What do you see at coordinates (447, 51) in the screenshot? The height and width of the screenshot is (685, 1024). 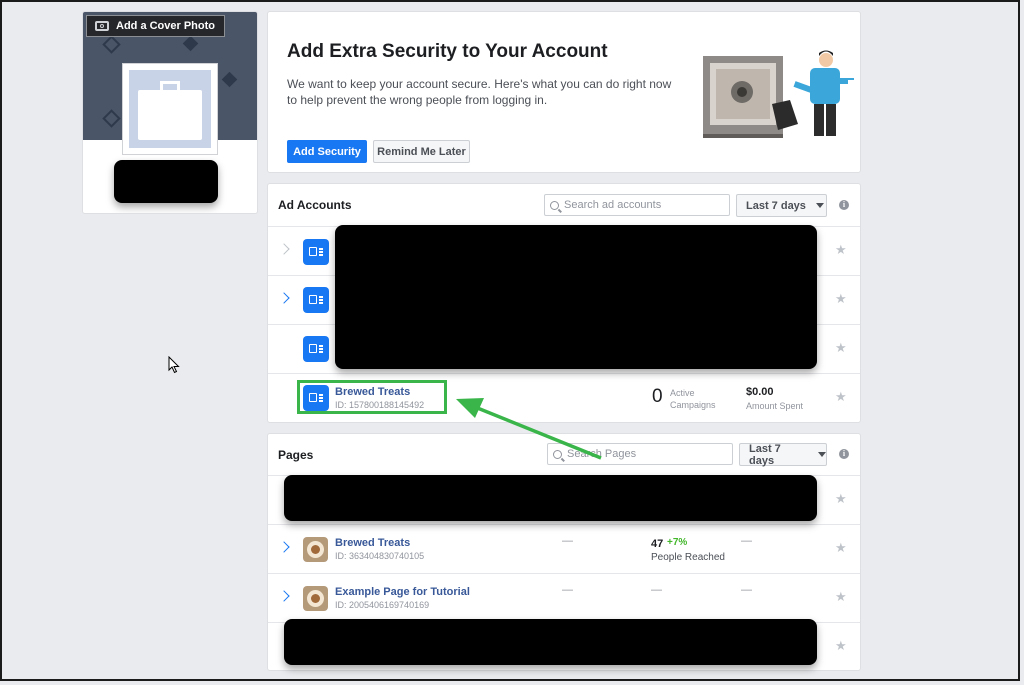 I see `security-title: Add Extra Security to Your Account` at bounding box center [447, 51].